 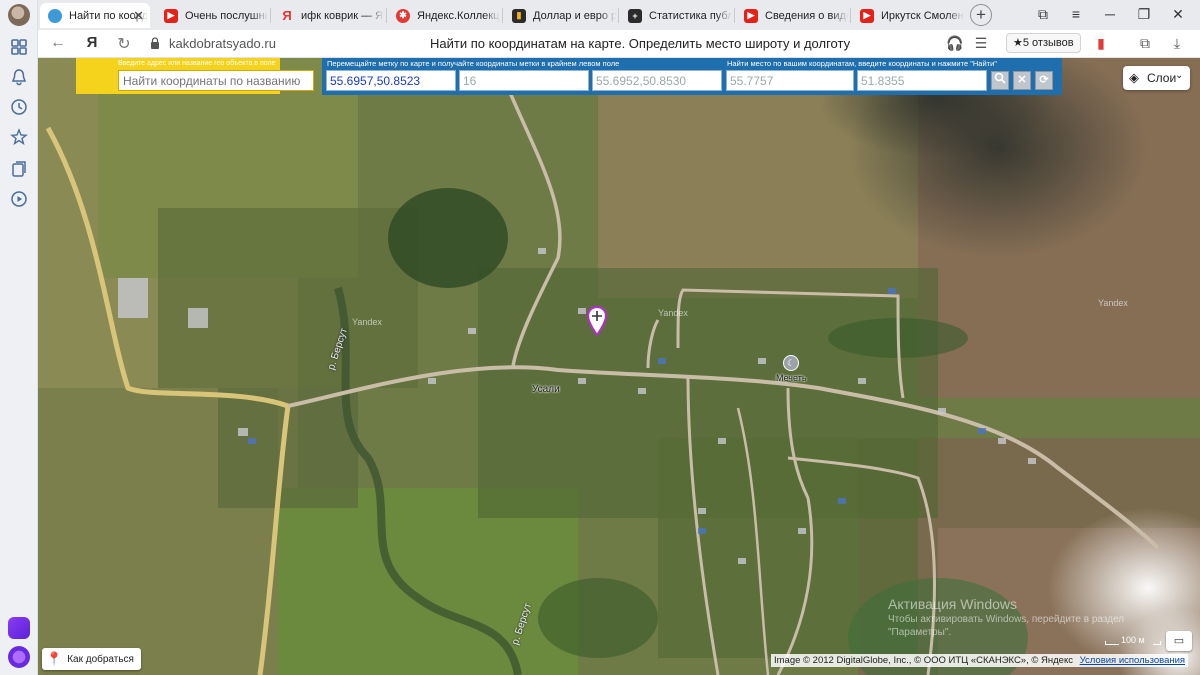 I want to click on tab-label: Доллар и евро р, so click(x=574, y=15).